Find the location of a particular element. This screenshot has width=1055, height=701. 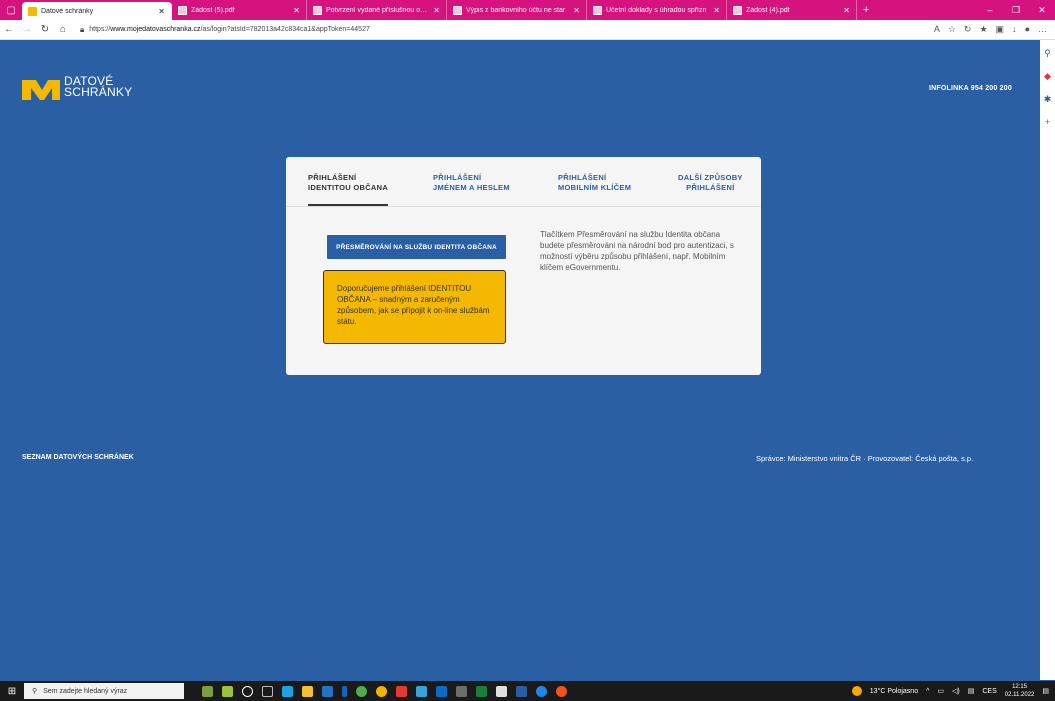

url-prefix: https:// is located at coordinates (100, 29).